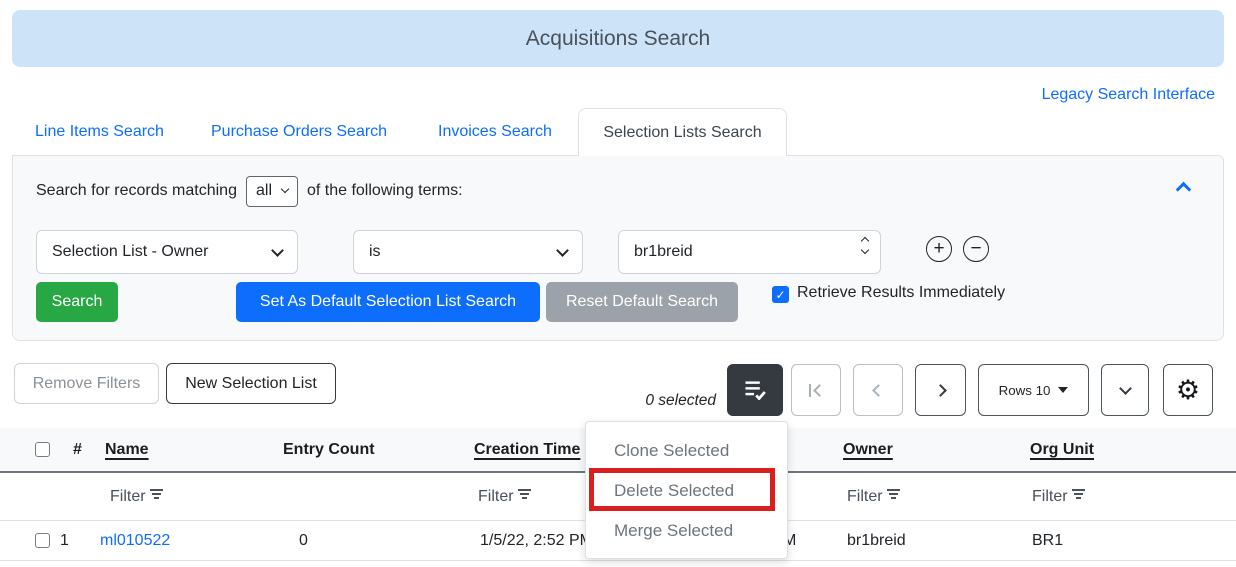  Describe the element at coordinates (136, 190) in the screenshot. I see `match-prefix-label: Search for records matching` at that location.